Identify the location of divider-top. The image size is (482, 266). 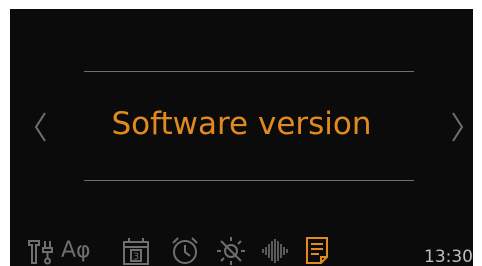
(249, 71).